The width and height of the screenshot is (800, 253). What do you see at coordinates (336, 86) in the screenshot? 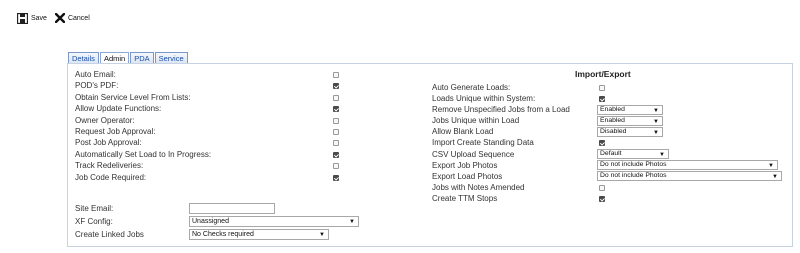
I see `pods-pdf-checkbox` at bounding box center [336, 86].